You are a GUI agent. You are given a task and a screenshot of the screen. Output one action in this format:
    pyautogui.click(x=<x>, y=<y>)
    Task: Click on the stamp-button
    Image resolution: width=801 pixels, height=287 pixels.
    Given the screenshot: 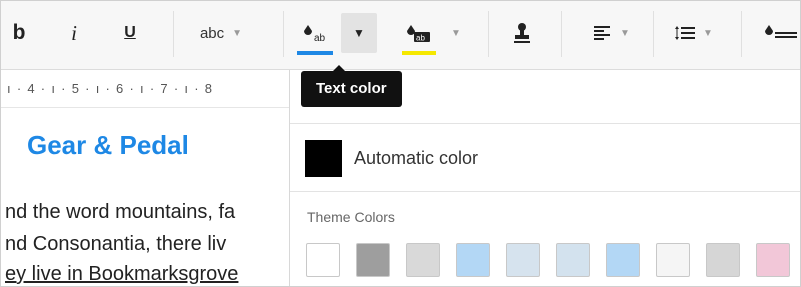 What is the action you would take?
    pyautogui.click(x=522, y=33)
    